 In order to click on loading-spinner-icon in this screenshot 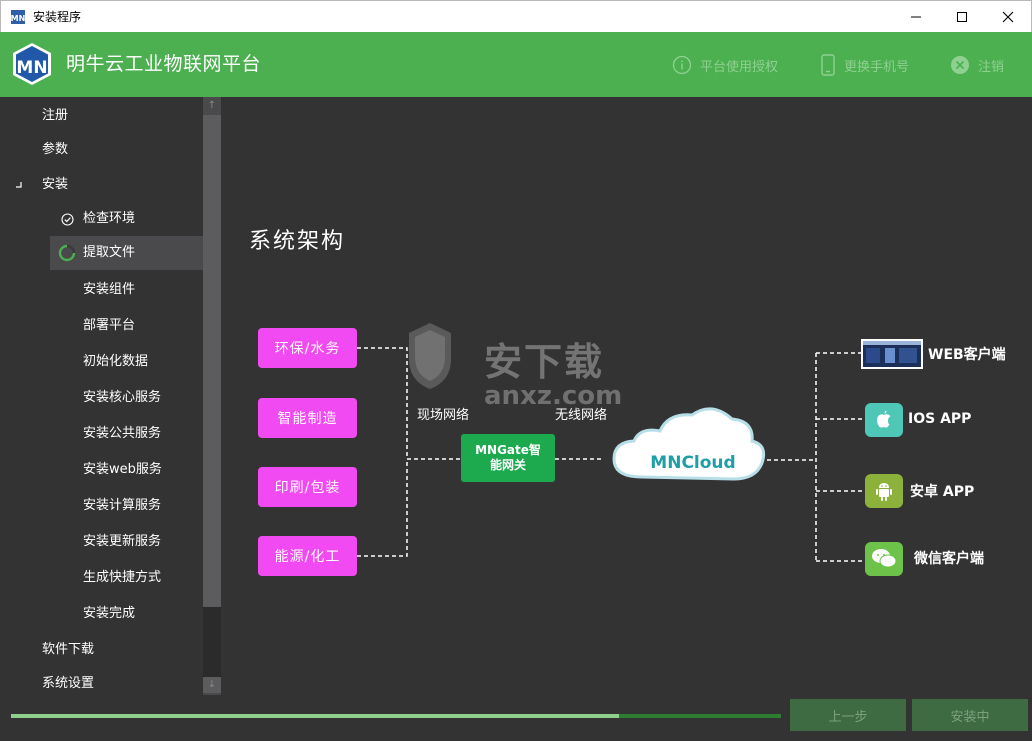, I will do `click(67, 253)`.